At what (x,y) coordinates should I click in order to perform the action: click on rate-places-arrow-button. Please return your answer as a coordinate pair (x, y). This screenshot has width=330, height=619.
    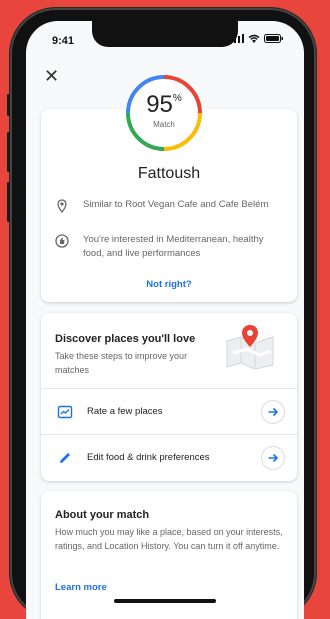
    Looking at the image, I should click on (273, 412).